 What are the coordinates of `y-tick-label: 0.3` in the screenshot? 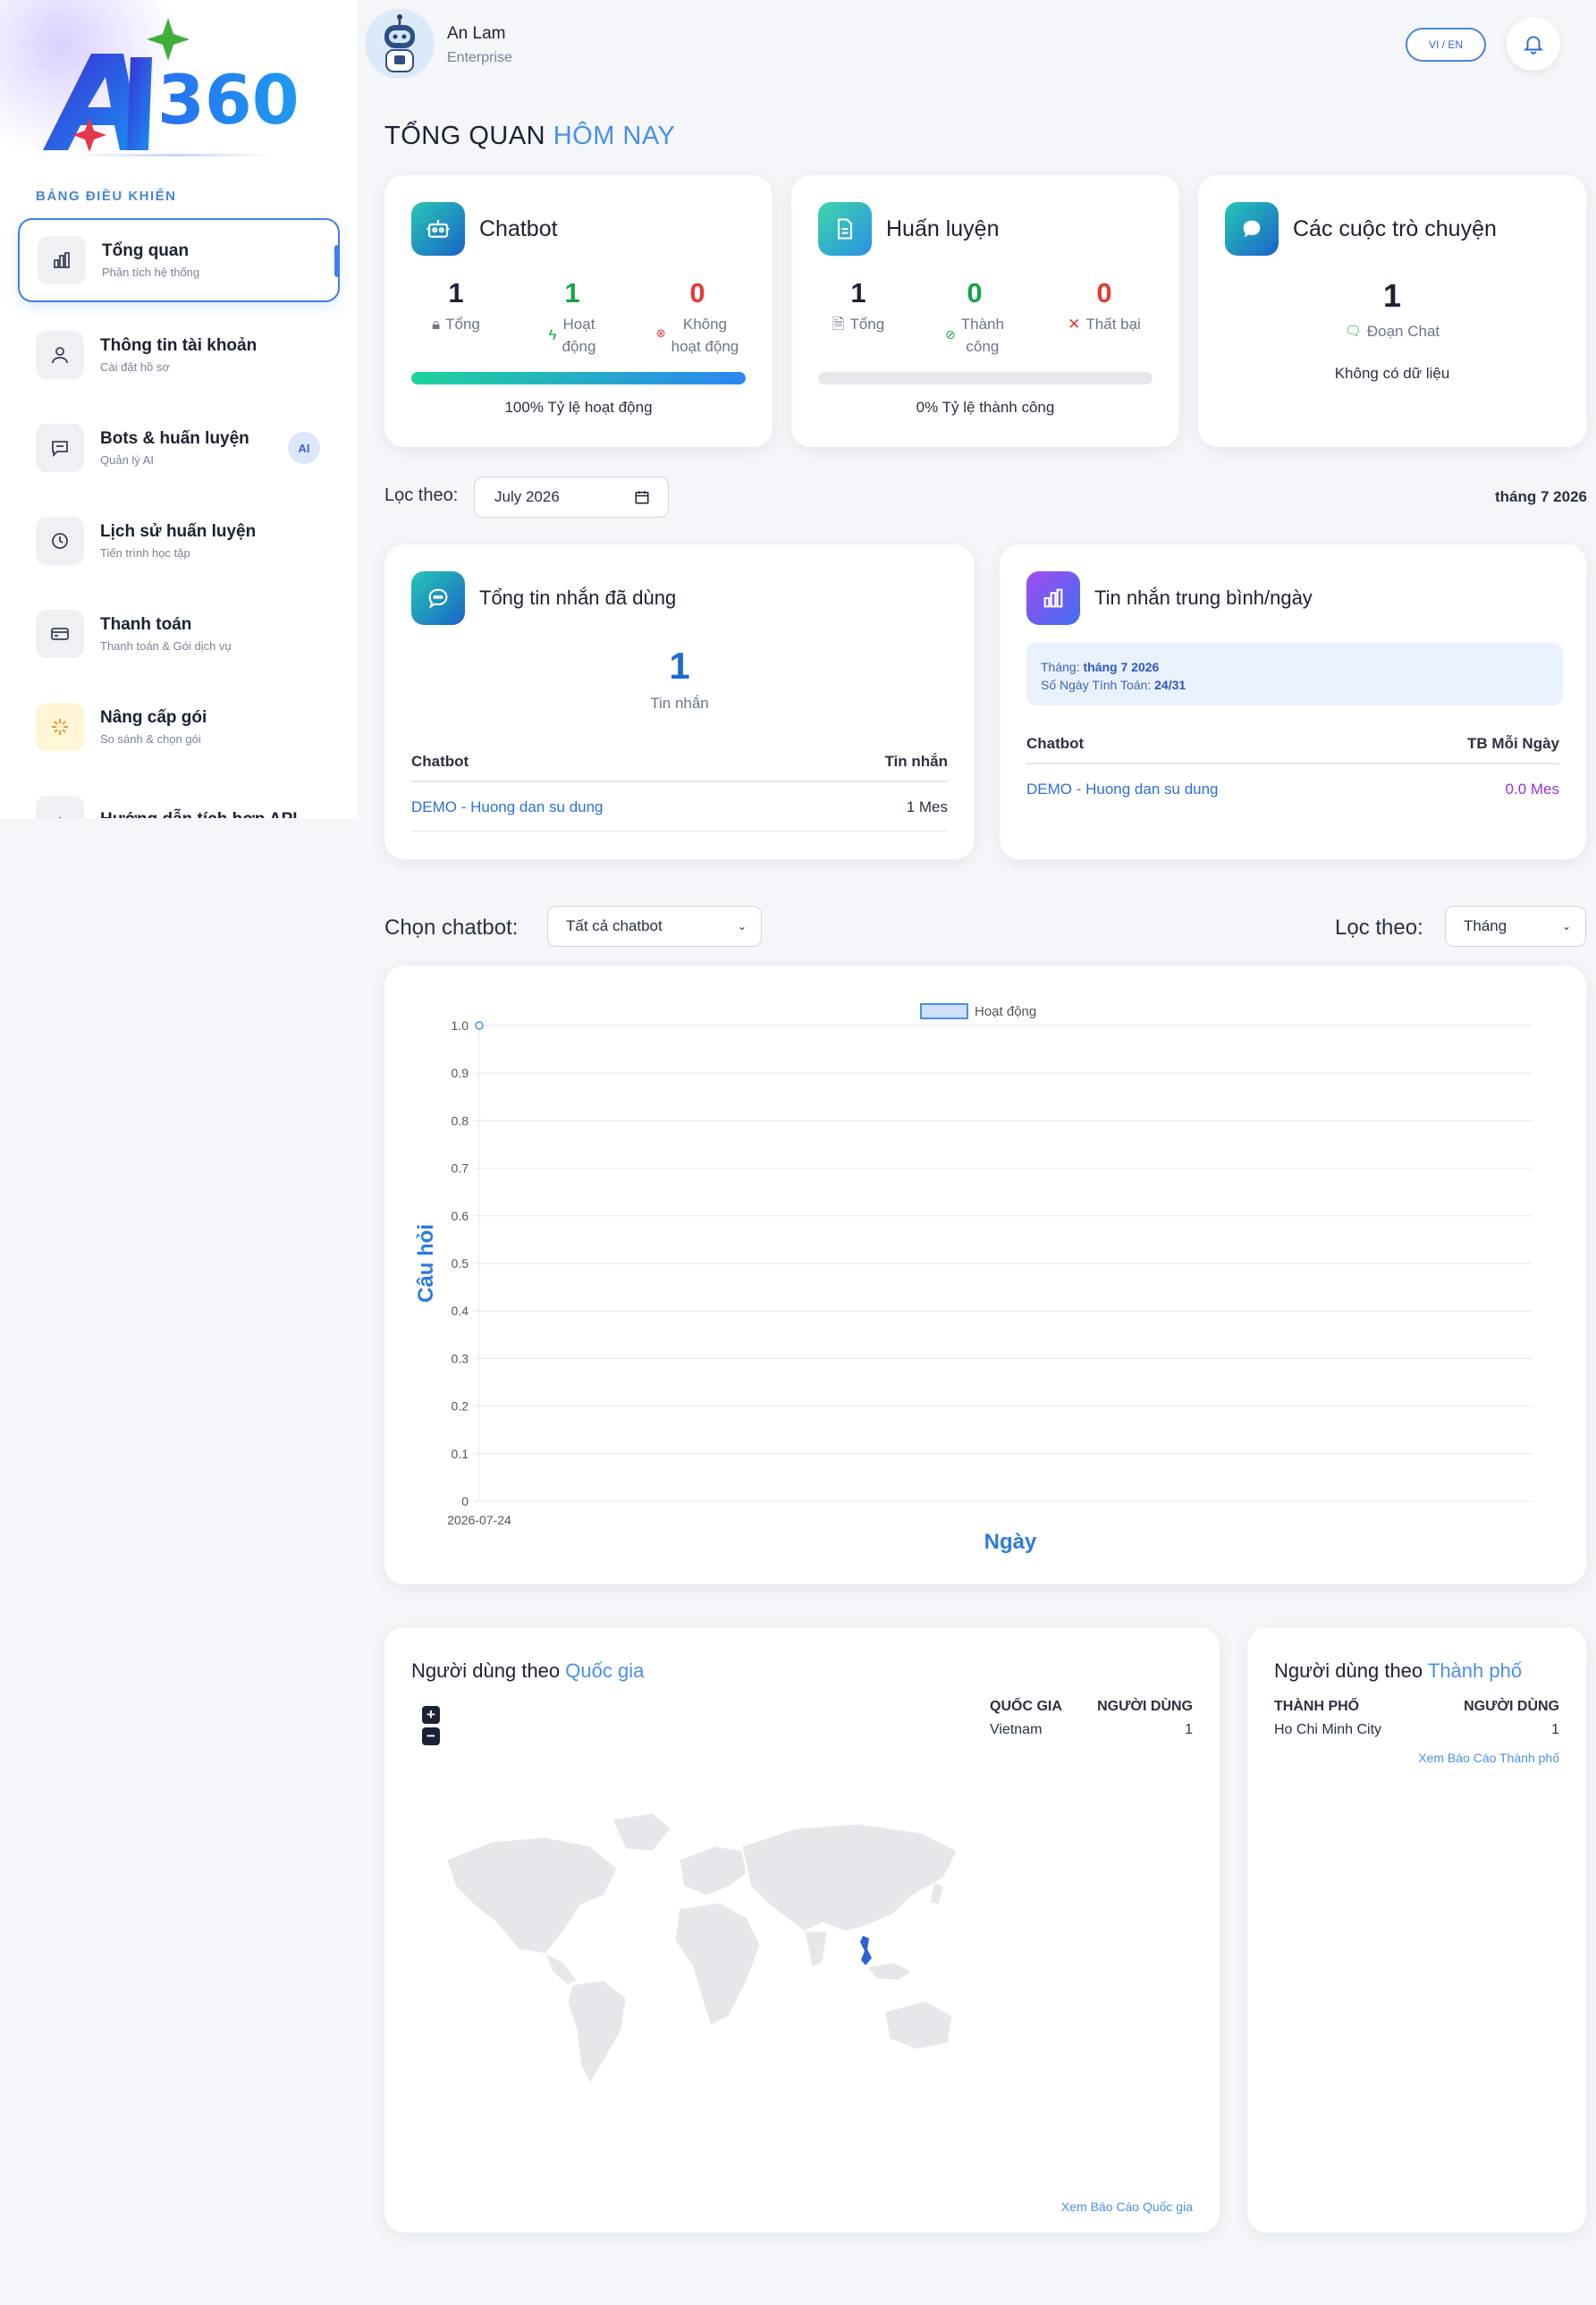 It's located at (460, 1358).